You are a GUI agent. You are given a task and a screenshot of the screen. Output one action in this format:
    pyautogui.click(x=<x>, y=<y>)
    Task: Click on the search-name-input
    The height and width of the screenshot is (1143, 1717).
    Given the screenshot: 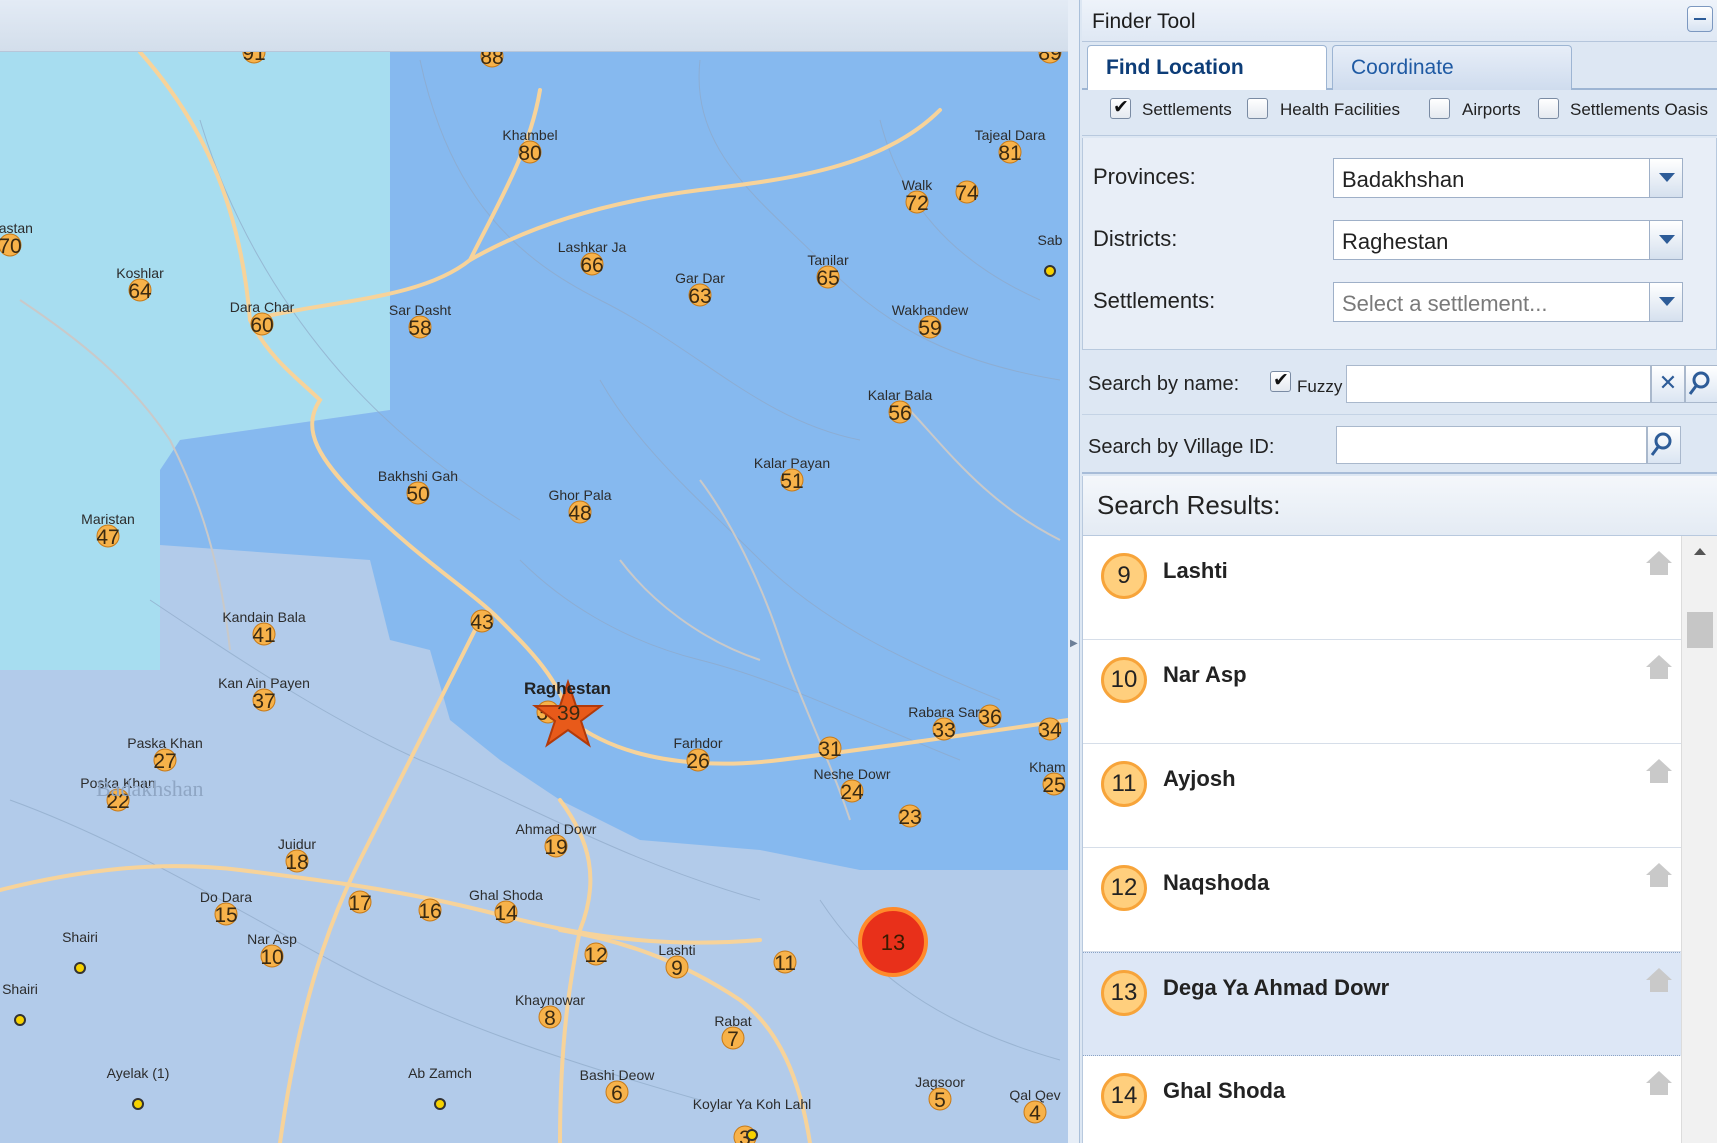 What is the action you would take?
    pyautogui.click(x=1498, y=384)
    